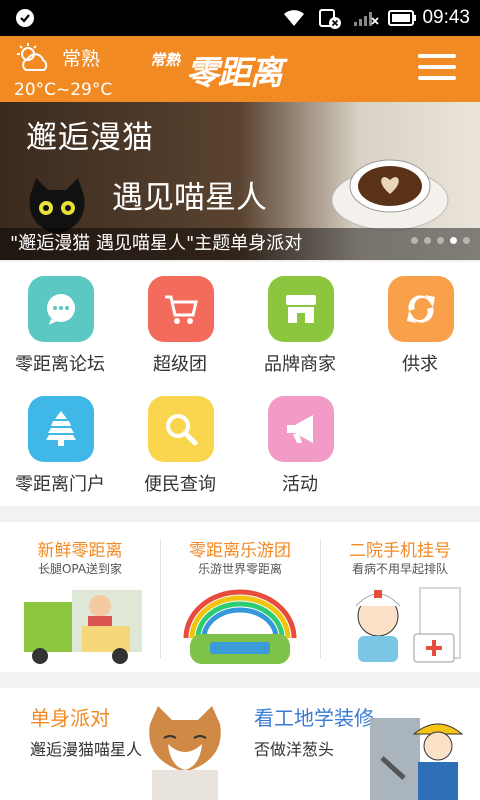 This screenshot has height=800, width=480. Describe the element at coordinates (240, 626) in the screenshot. I see `rainbow-travel-icon` at that location.